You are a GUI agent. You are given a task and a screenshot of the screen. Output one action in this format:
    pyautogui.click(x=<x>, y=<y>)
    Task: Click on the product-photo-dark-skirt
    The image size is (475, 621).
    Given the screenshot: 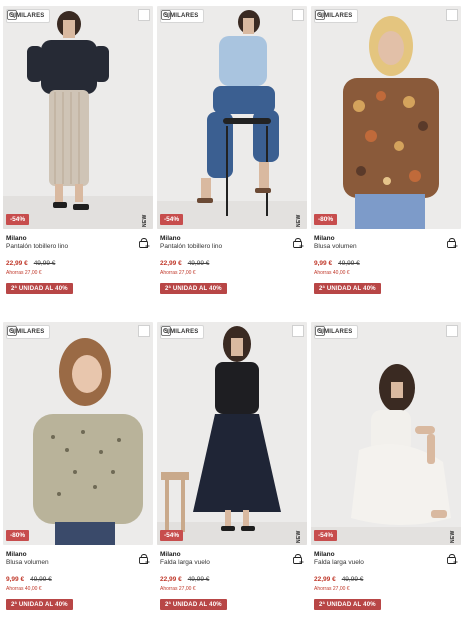 What is the action you would take?
    pyautogui.click(x=232, y=433)
    